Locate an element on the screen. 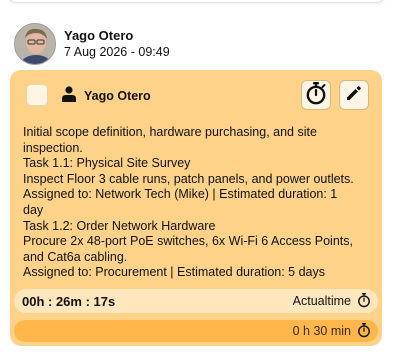  person-icon is located at coordinates (69, 96).